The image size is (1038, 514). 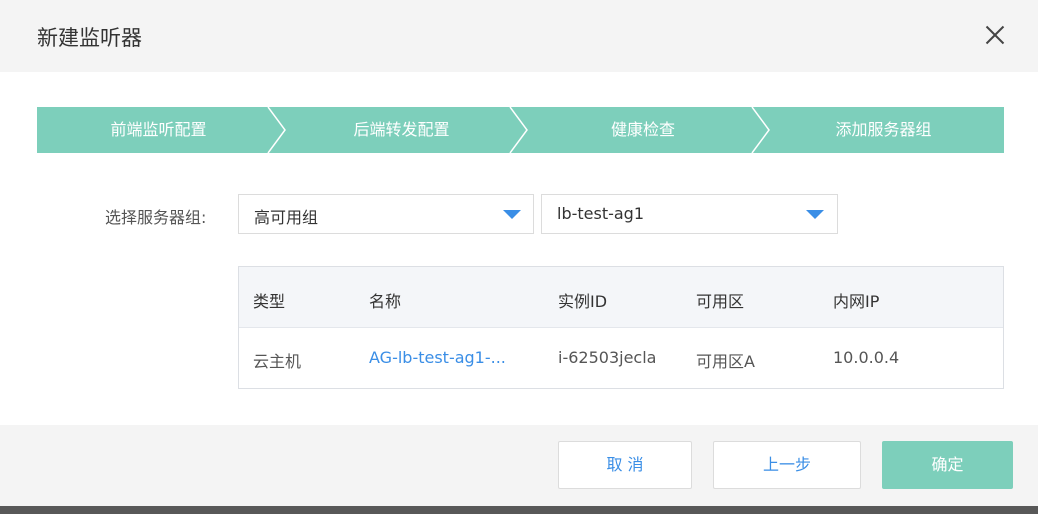 What do you see at coordinates (995, 35) in the screenshot?
I see `close-icon` at bounding box center [995, 35].